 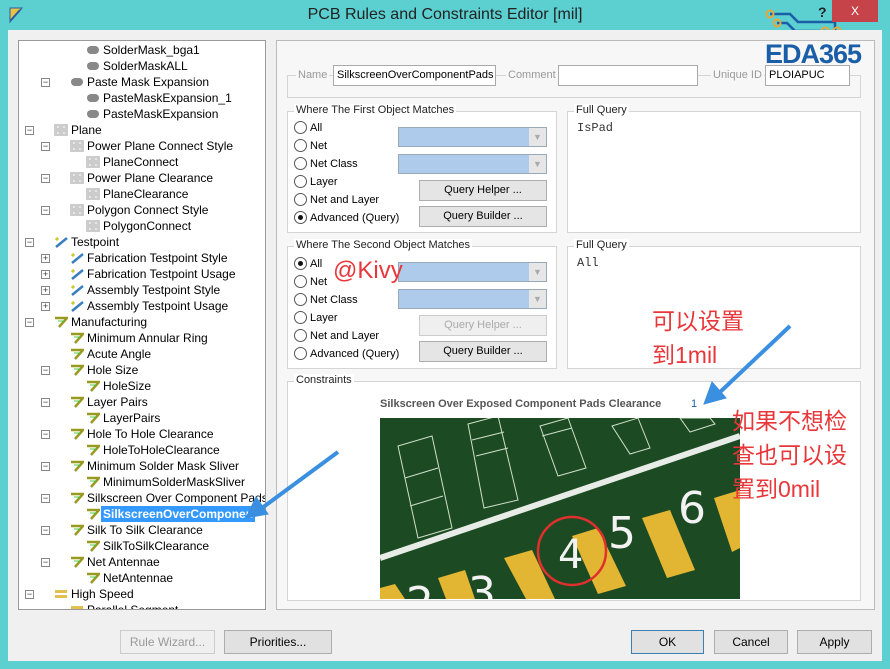 What do you see at coordinates (134, 50) in the screenshot?
I see `tree-item: SolderMask_bga1` at bounding box center [134, 50].